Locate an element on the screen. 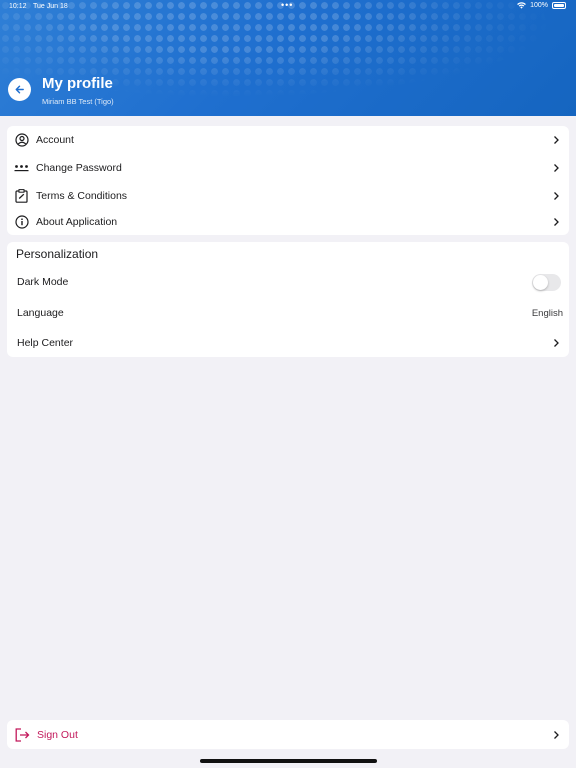 The image size is (576, 768). toggle-knob is located at coordinates (540, 282).